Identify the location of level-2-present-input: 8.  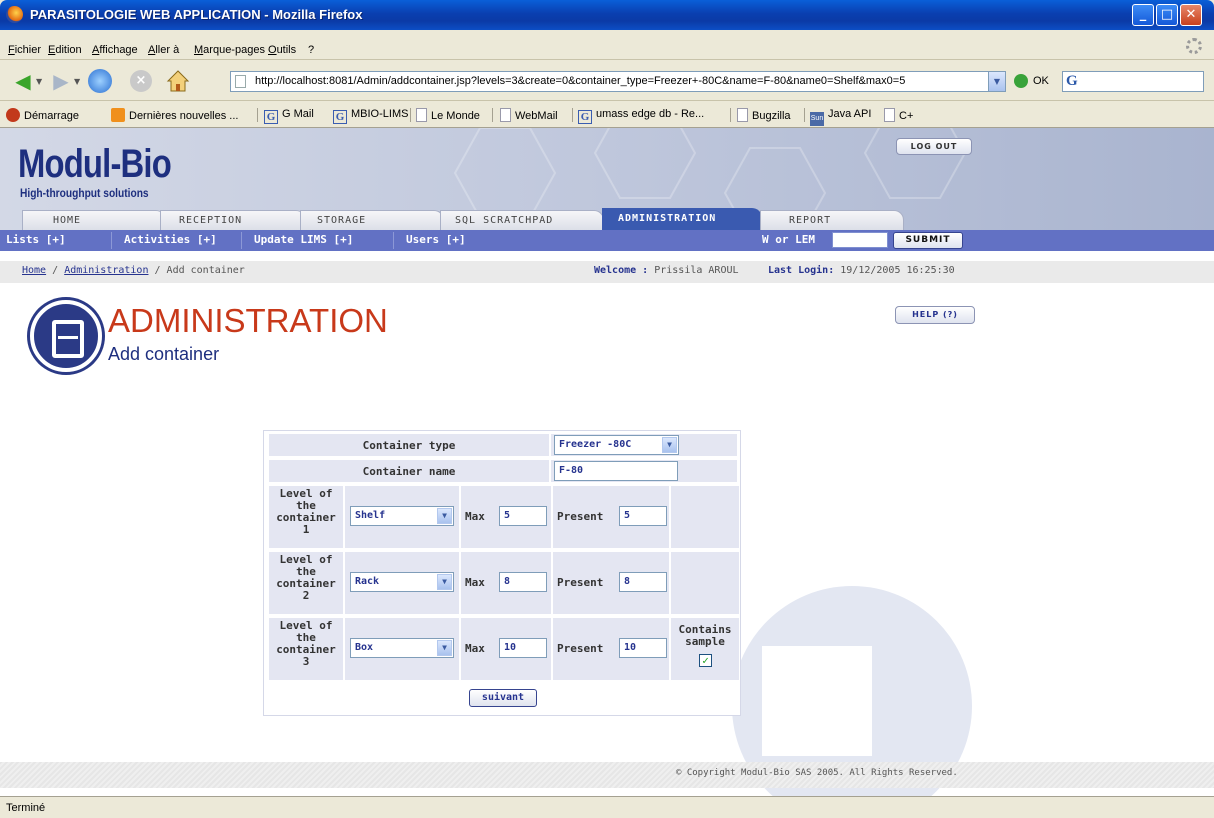
(643, 582).